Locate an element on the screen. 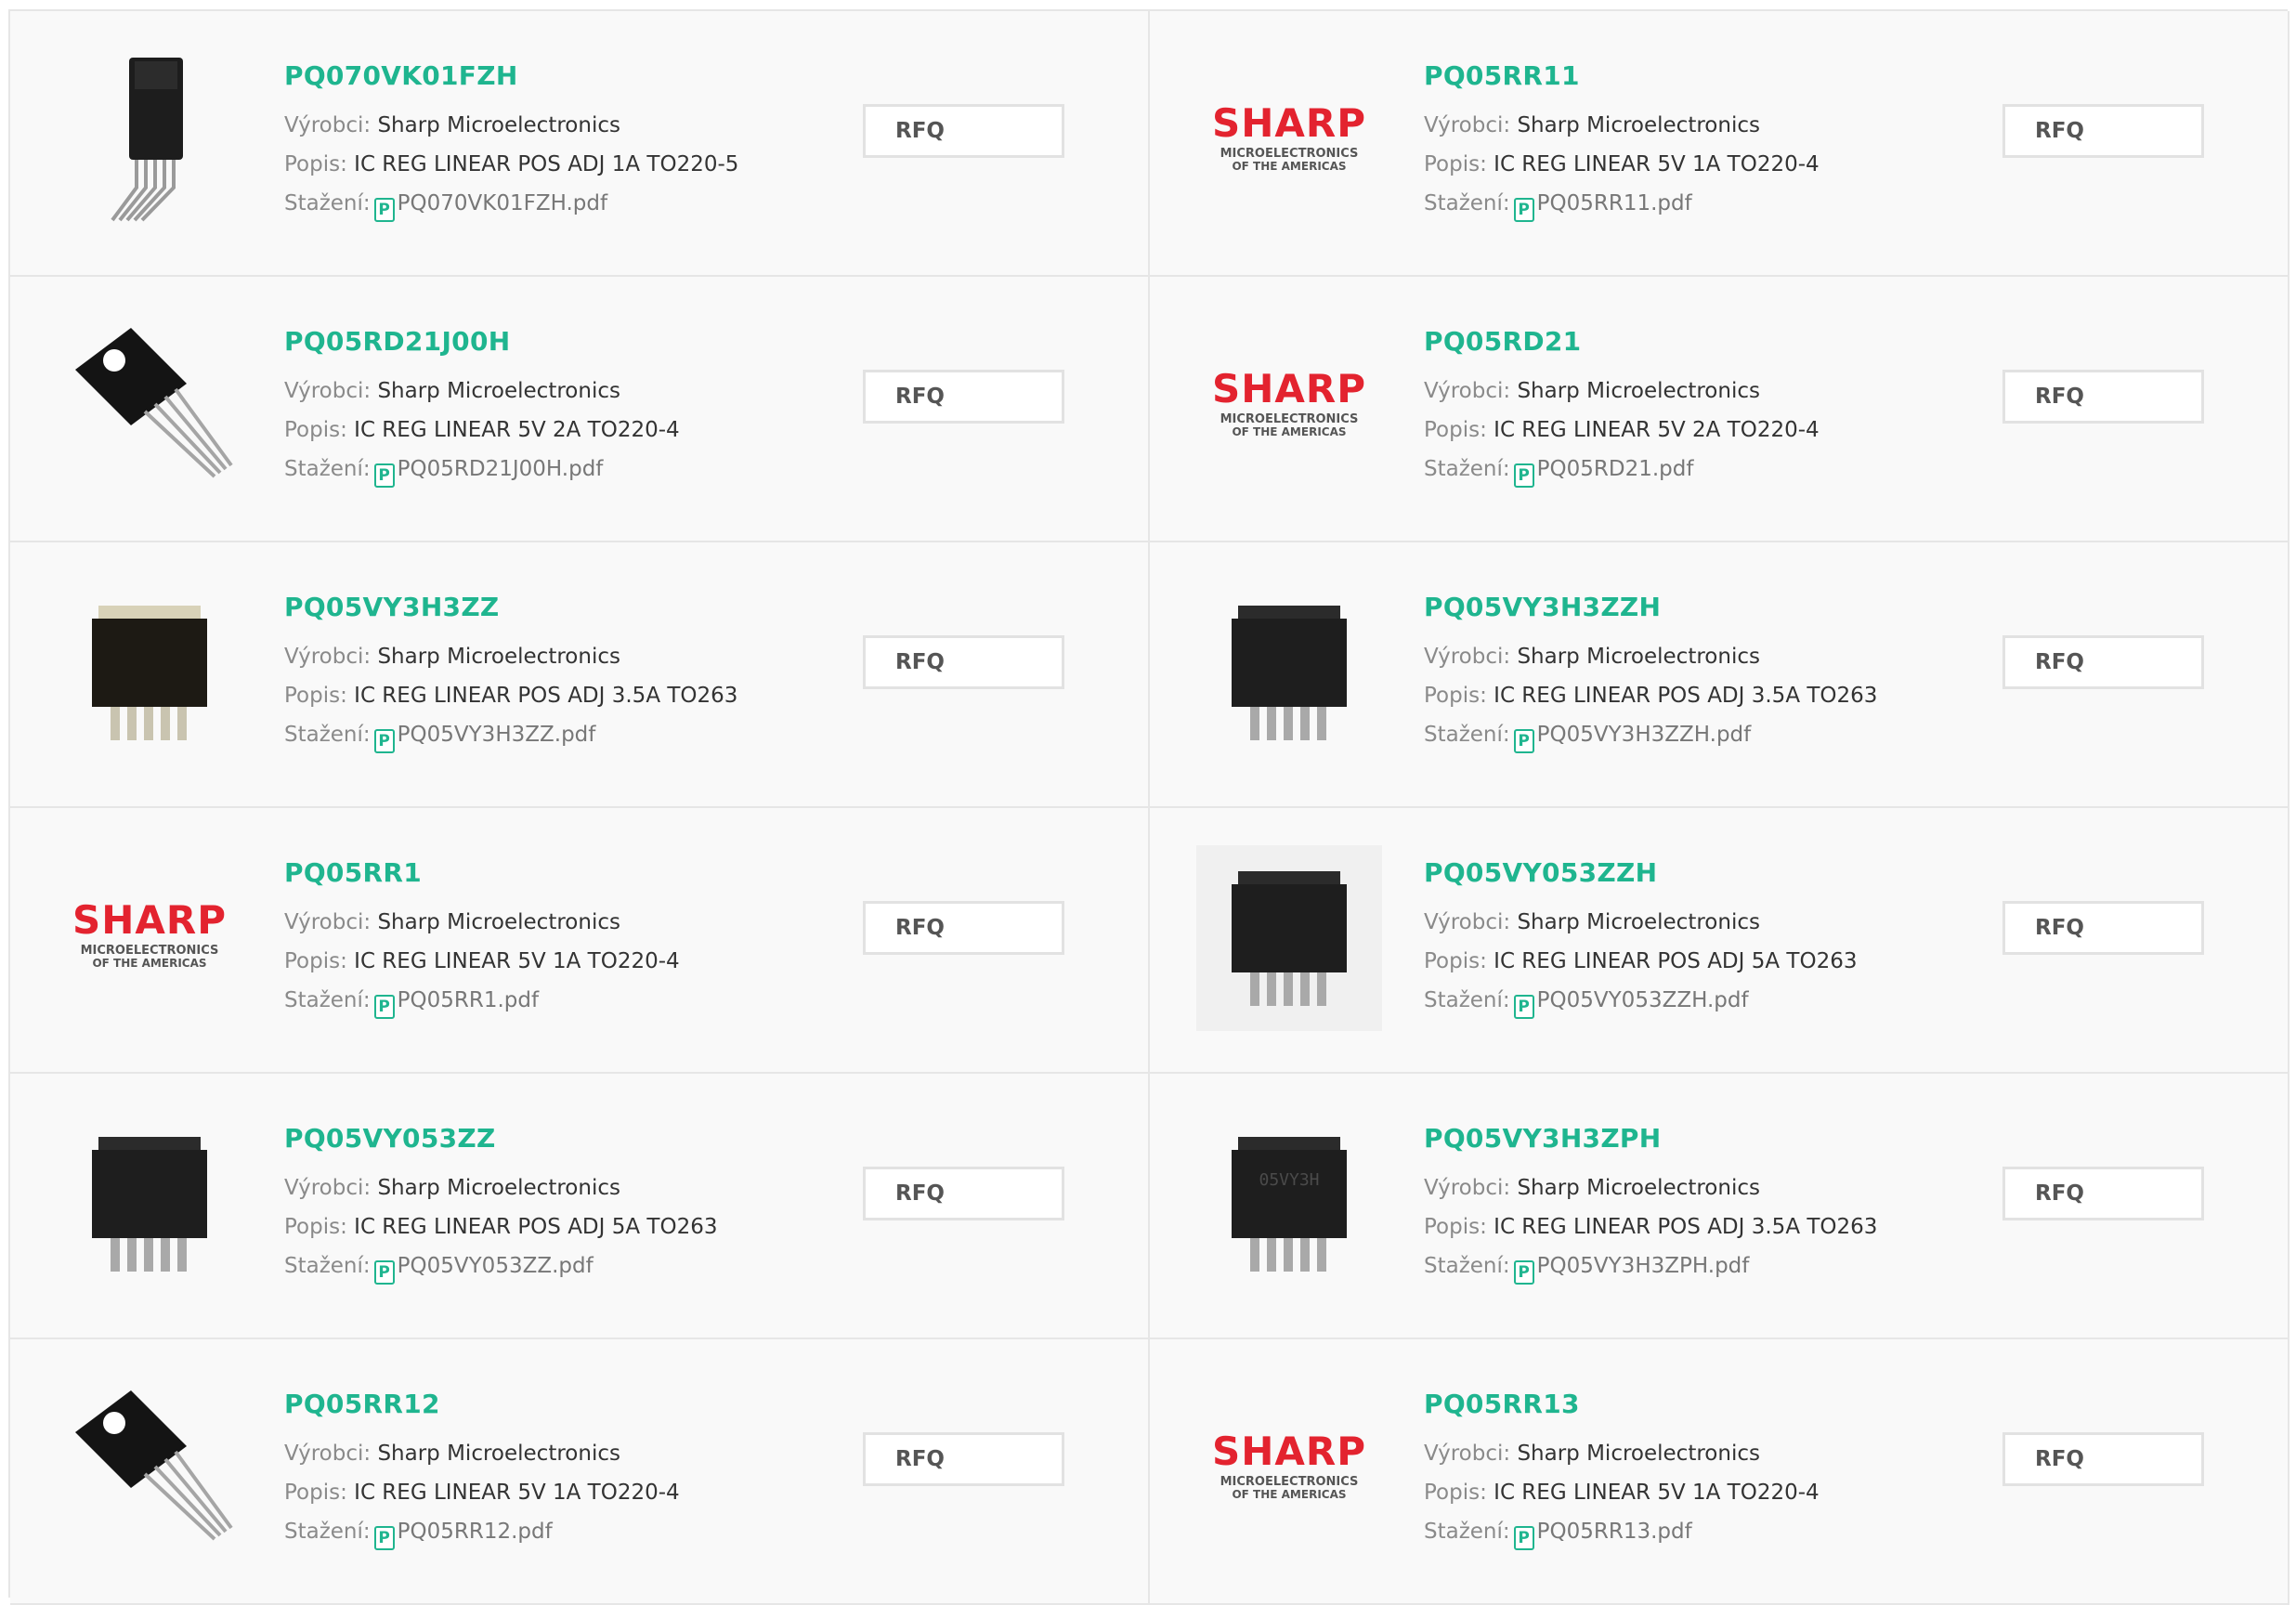 The height and width of the screenshot is (1605, 2296). download-row: Stažení: P PQ05VY053ZZH.pdf is located at coordinates (1712, 1001).